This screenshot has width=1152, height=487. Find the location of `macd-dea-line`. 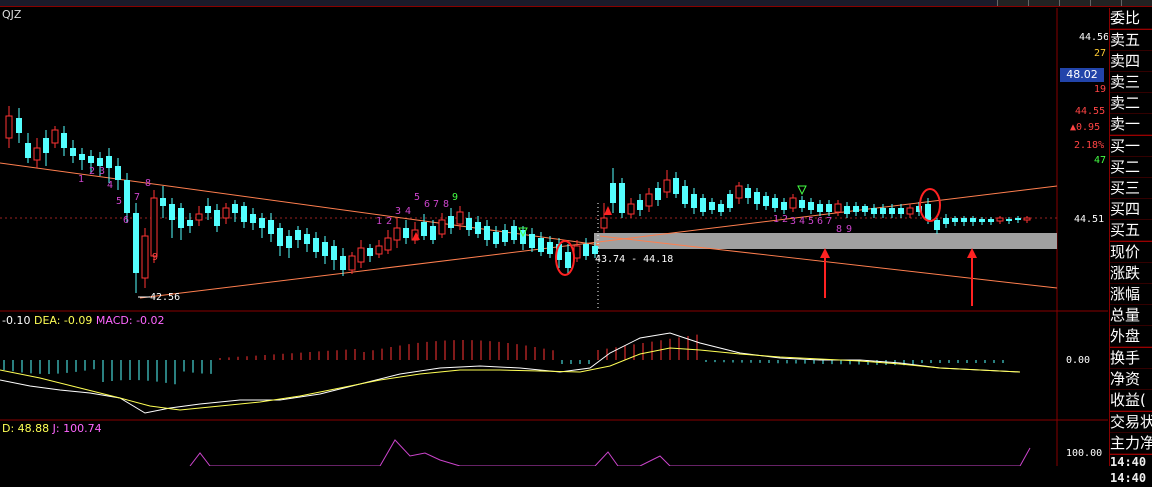

macd-dea-line is located at coordinates (510, 379).